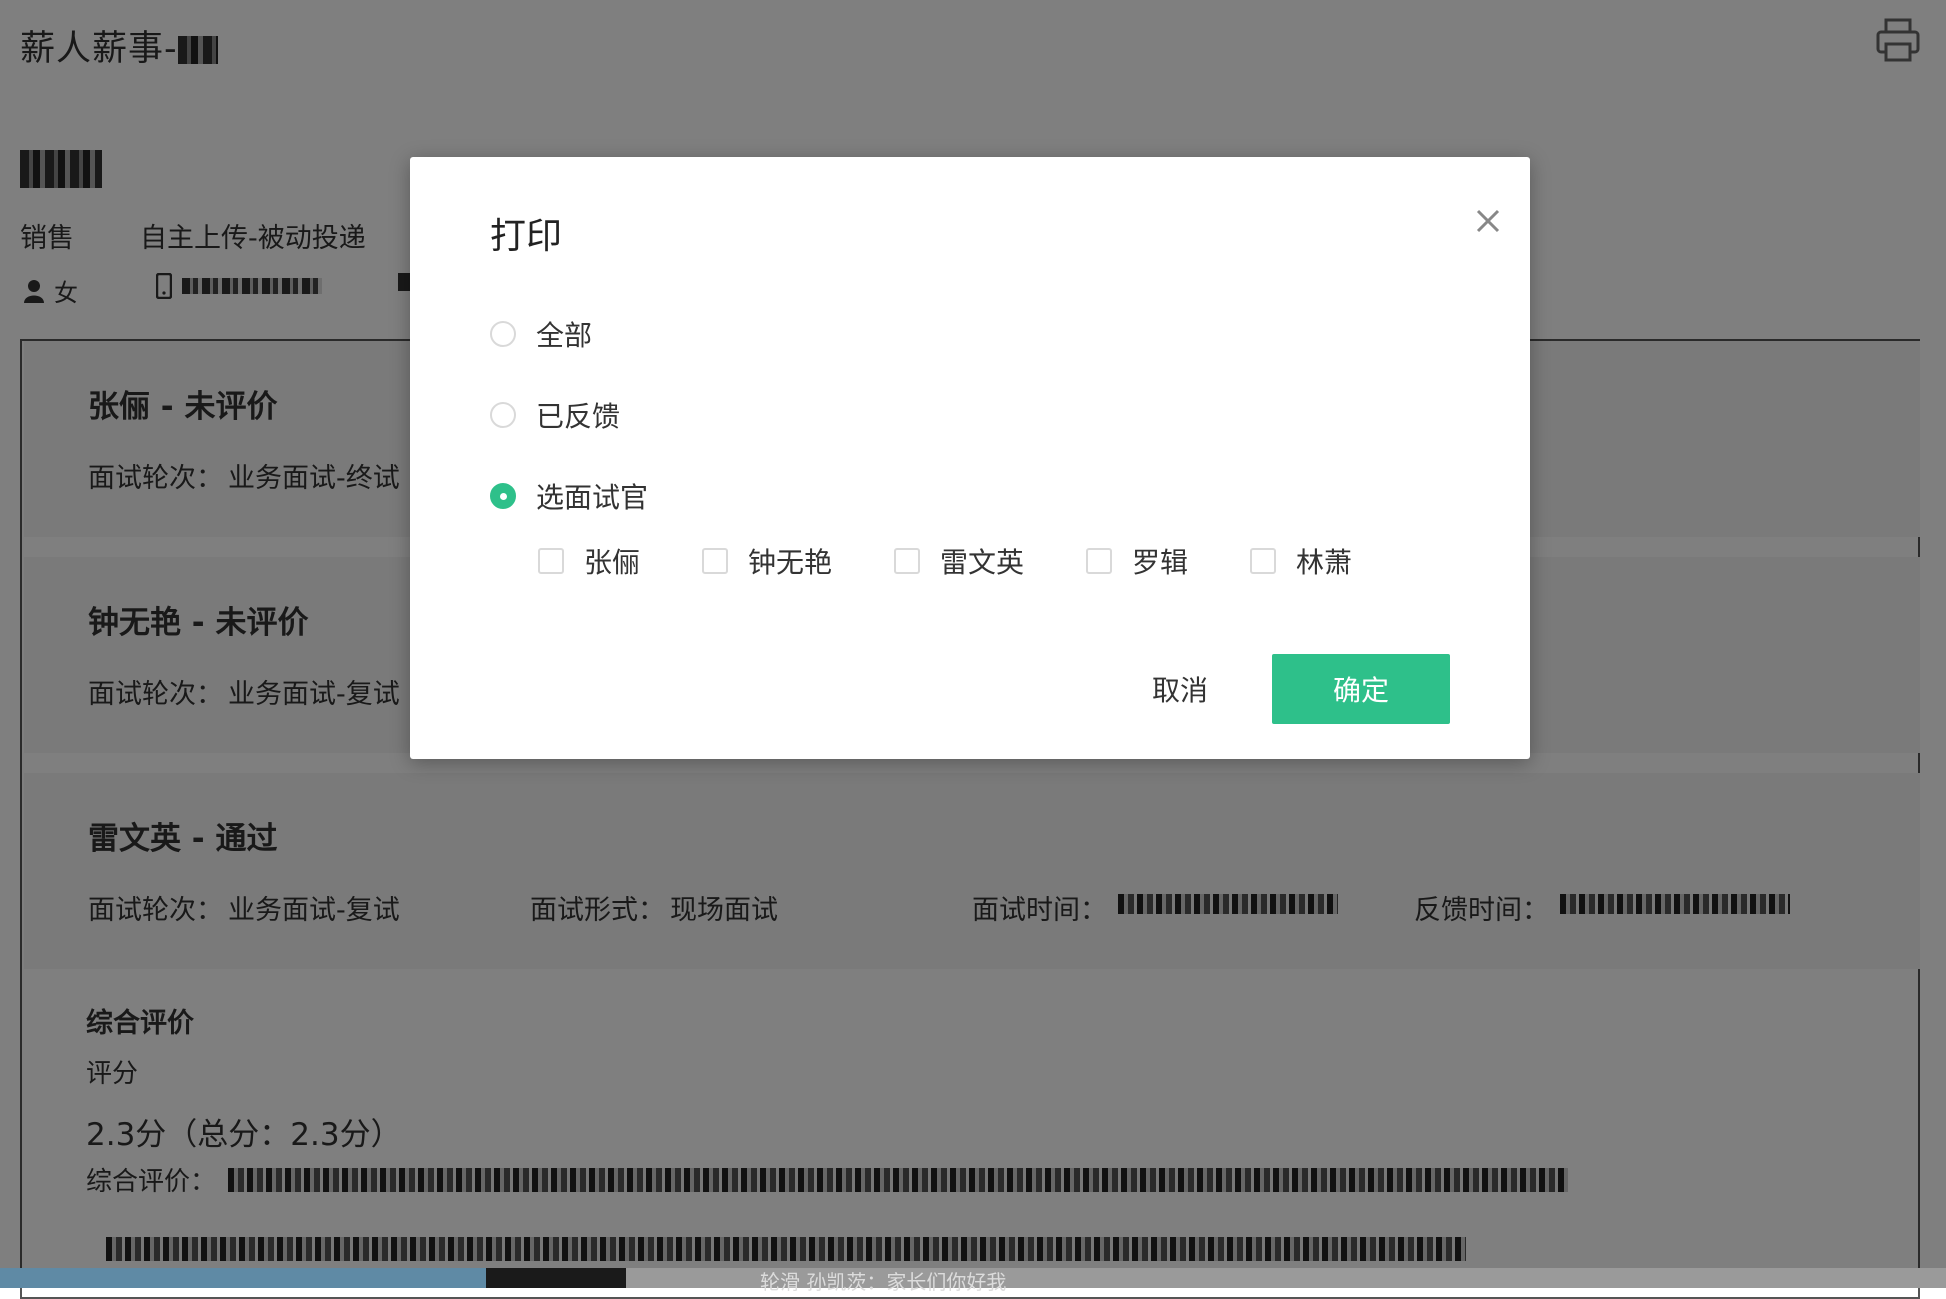  What do you see at coordinates (612, 562) in the screenshot?
I see `checkbox-label: 张俪` at bounding box center [612, 562].